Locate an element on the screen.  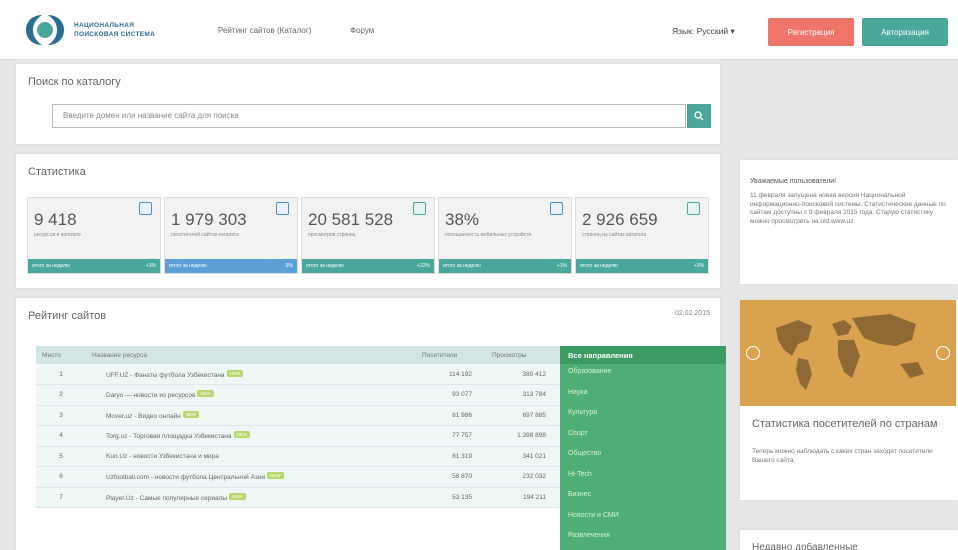
nav-catalog-link: Рейтинг сайтов (Каталог) is located at coordinates (264, 30).